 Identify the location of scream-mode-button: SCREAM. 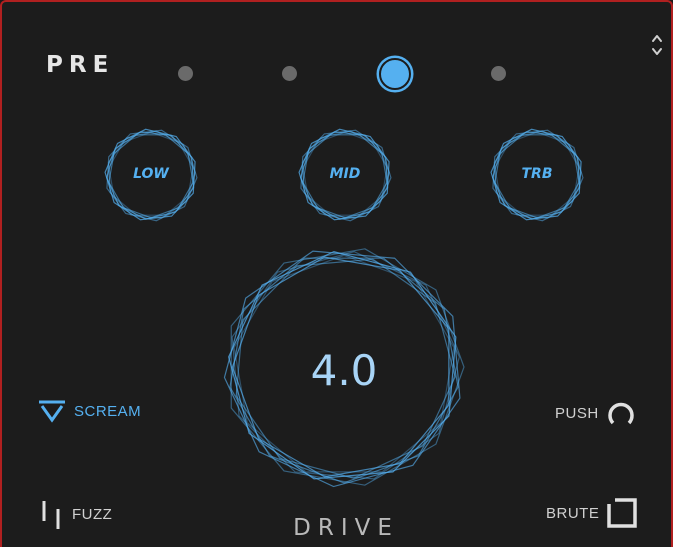
(89, 411).